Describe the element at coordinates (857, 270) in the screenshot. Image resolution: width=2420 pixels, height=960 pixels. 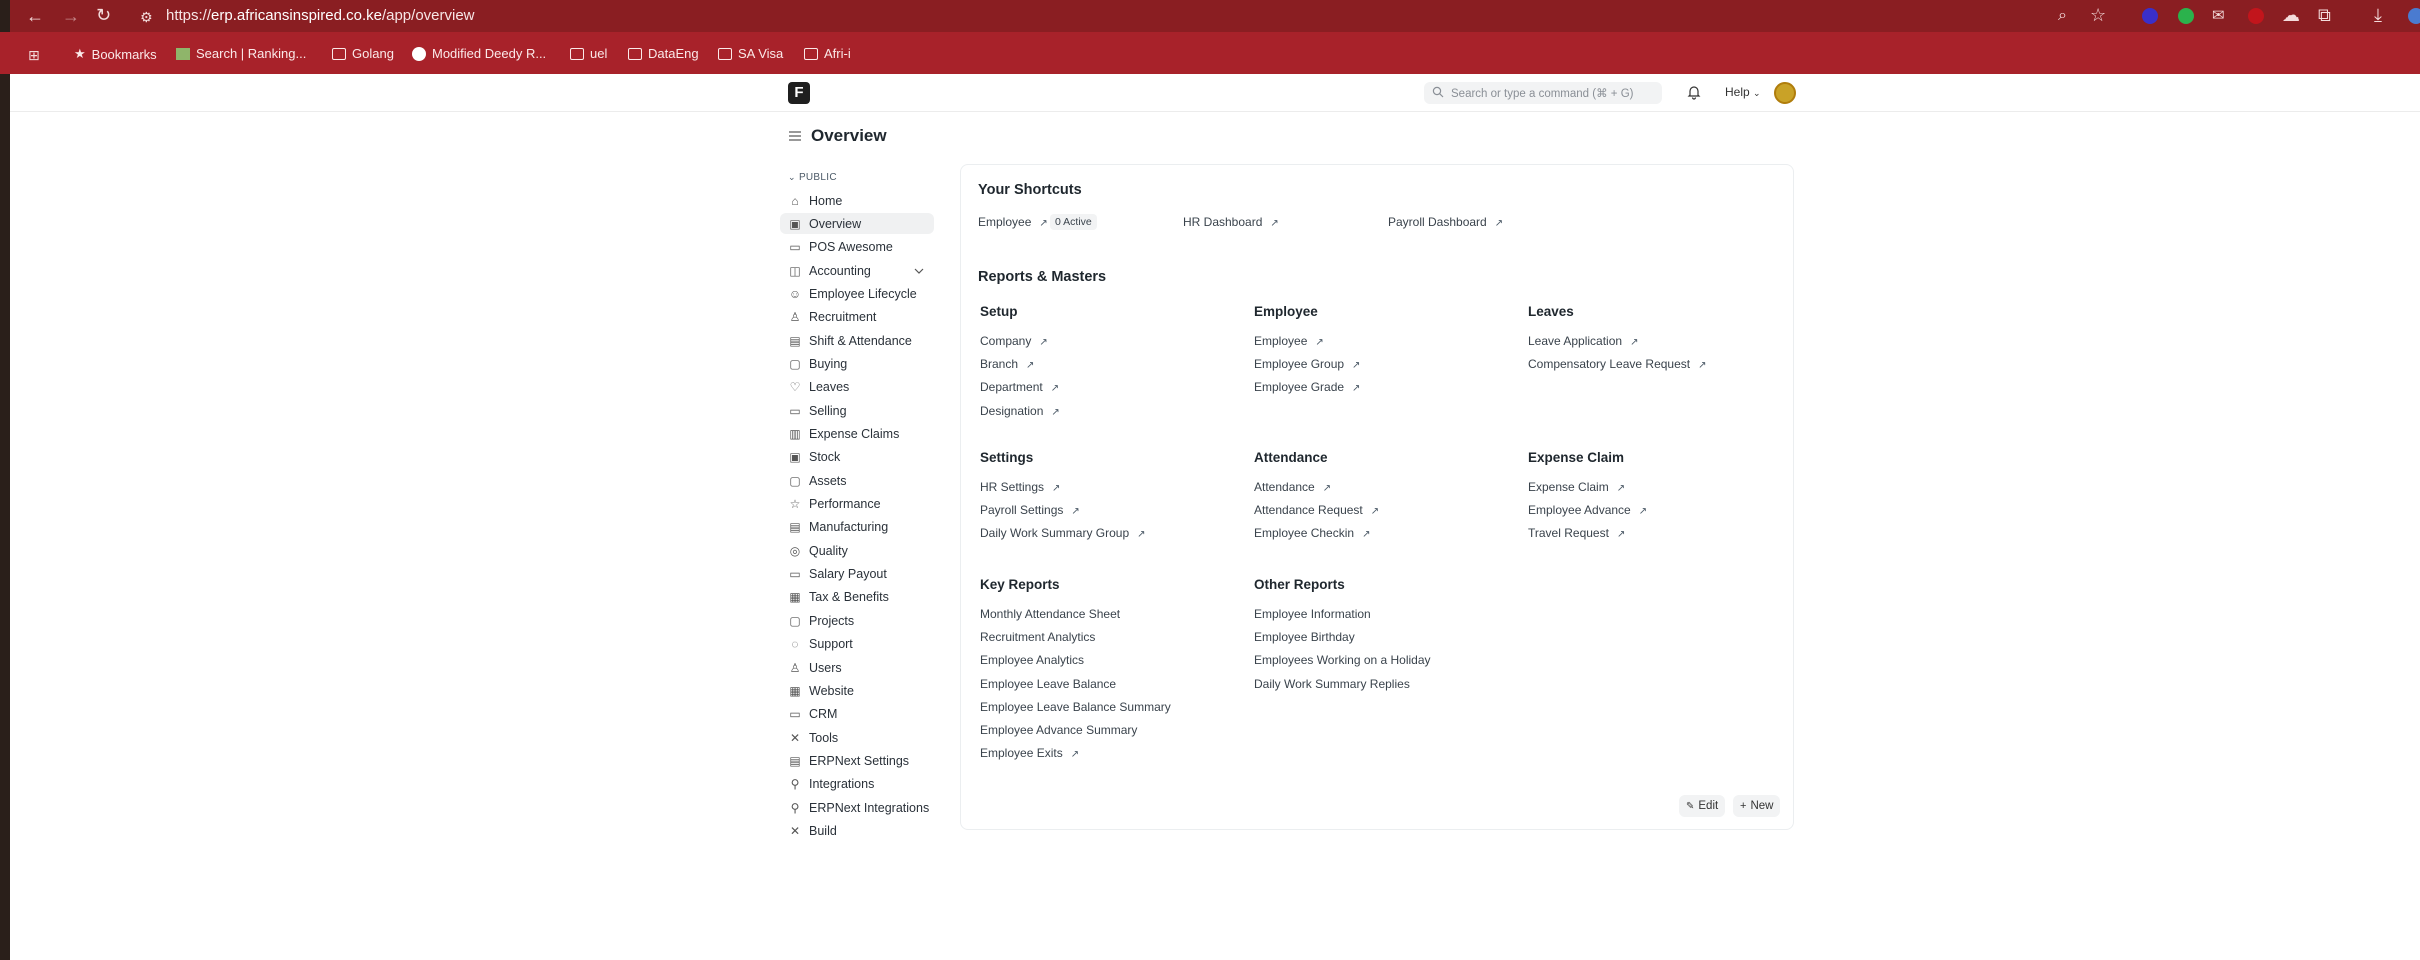
I see `sidebar-item-accounting: ◫ Accounting` at that location.